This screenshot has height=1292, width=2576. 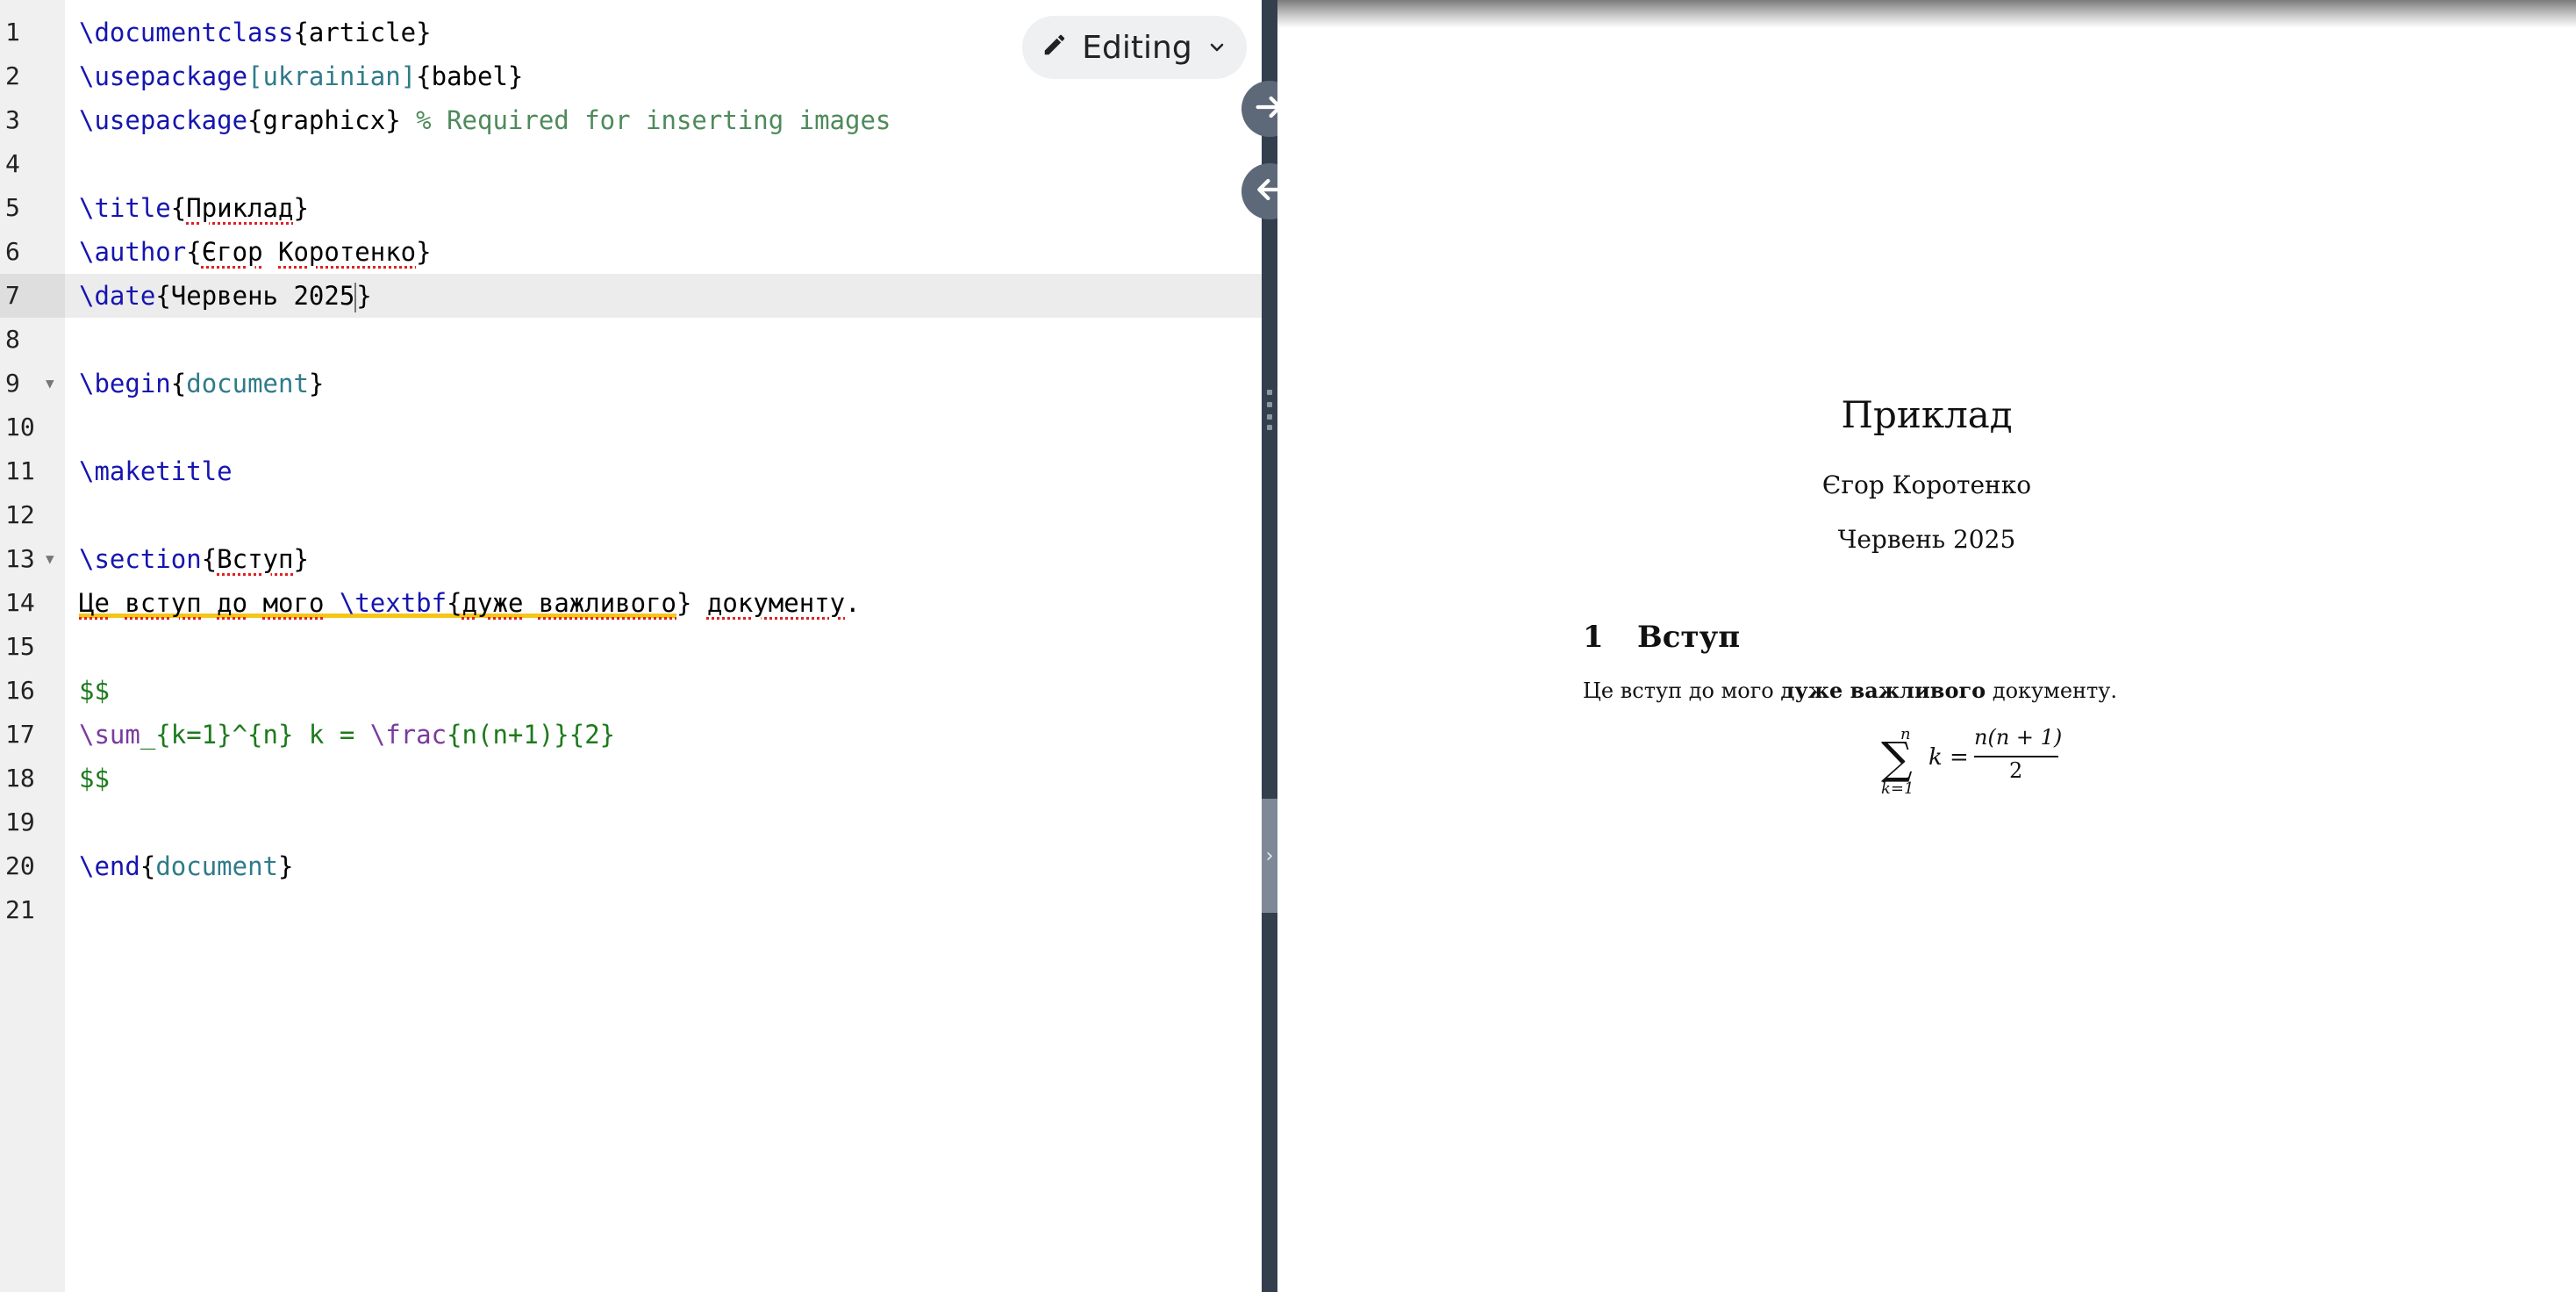 I want to click on spellcheck-word: Приклад, so click(x=239, y=208).